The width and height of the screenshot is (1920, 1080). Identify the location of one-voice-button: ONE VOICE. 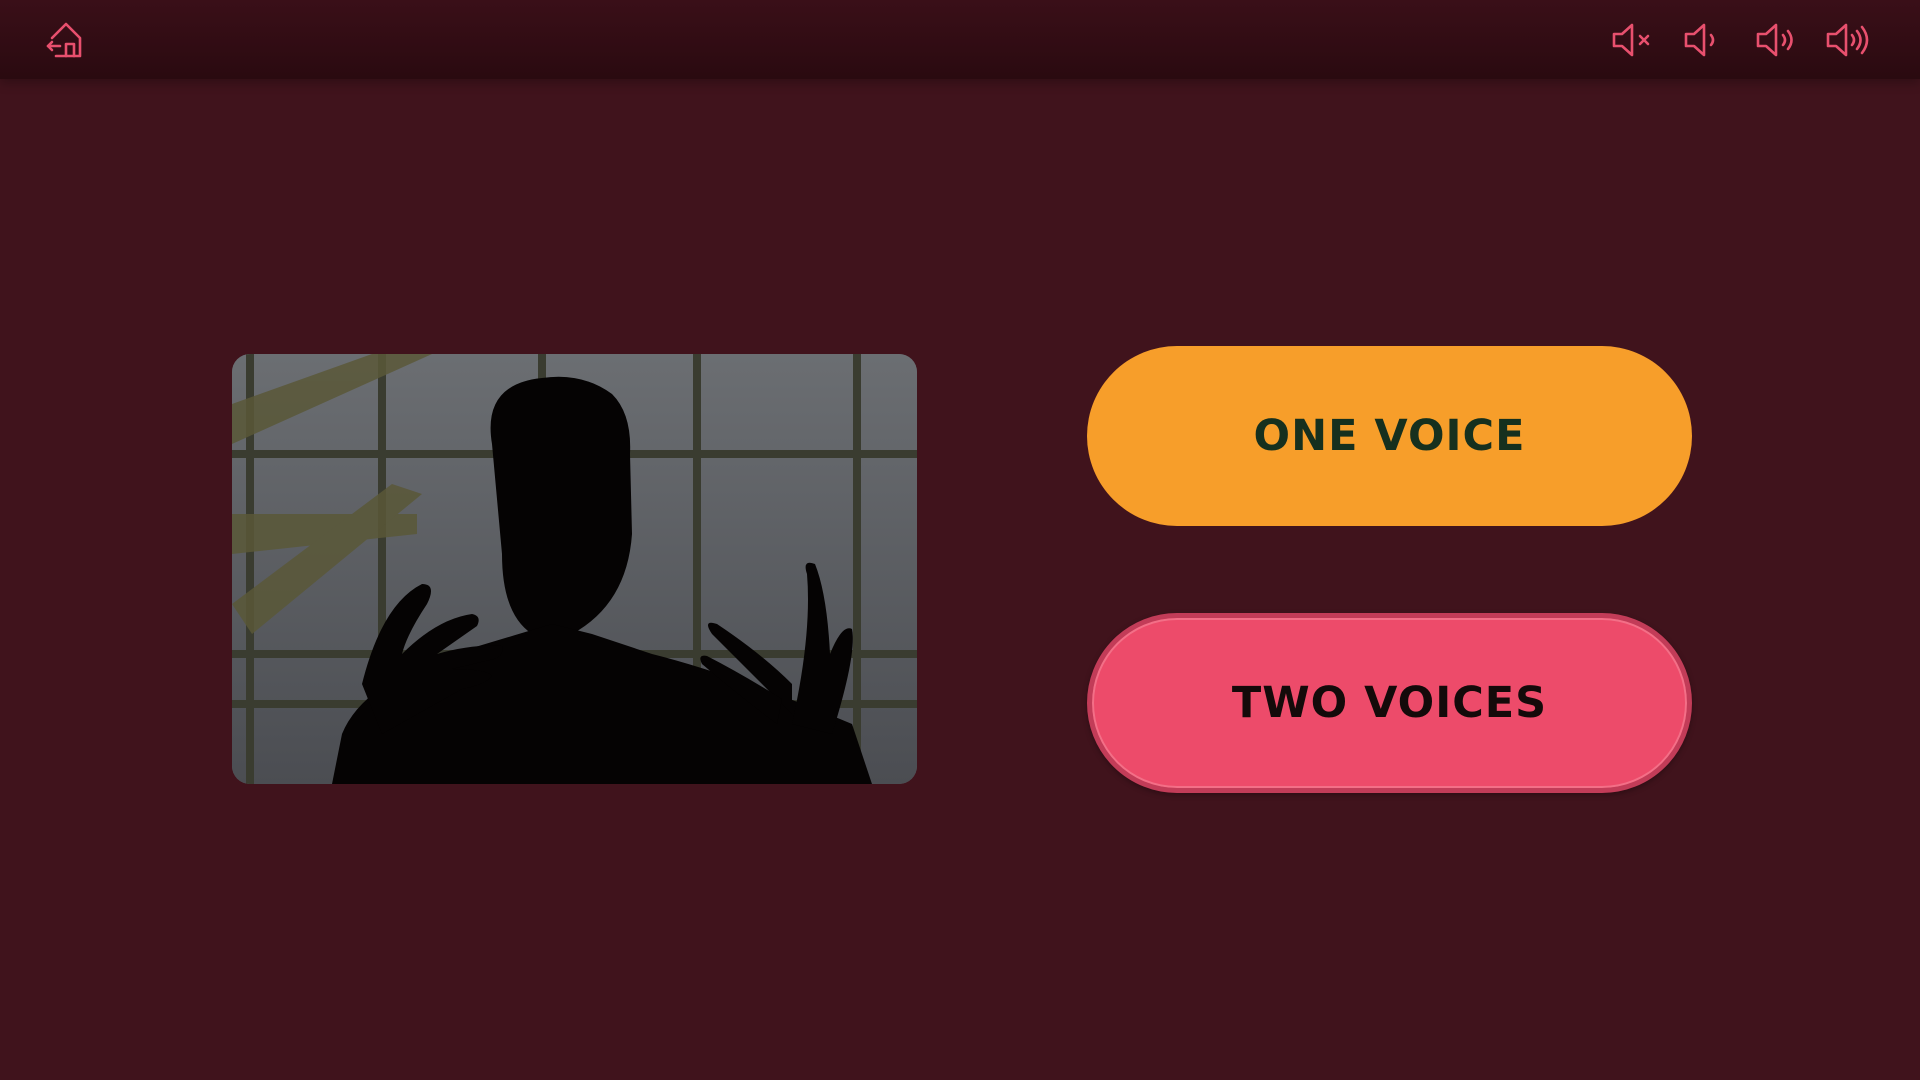
(1389, 436).